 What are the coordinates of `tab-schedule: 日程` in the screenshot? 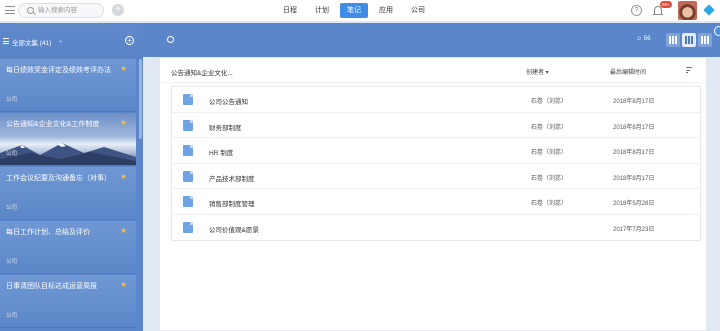 It's located at (290, 10).